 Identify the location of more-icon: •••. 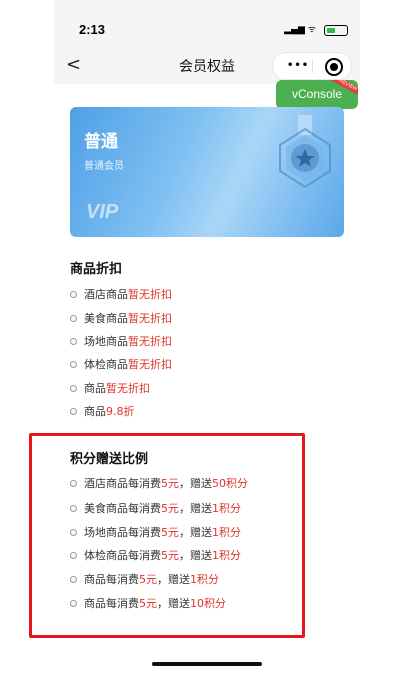
(298, 65).